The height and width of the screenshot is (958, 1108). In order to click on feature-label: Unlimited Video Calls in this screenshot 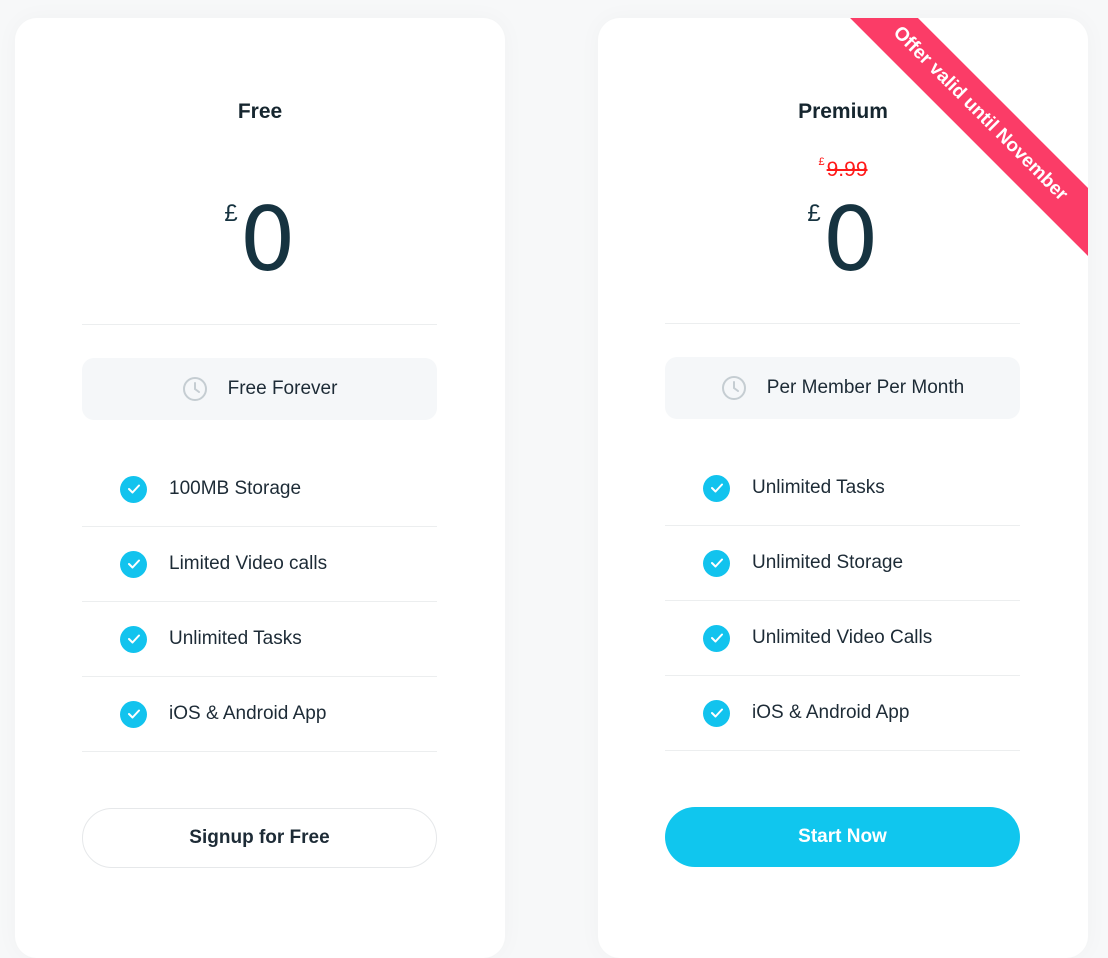, I will do `click(842, 637)`.